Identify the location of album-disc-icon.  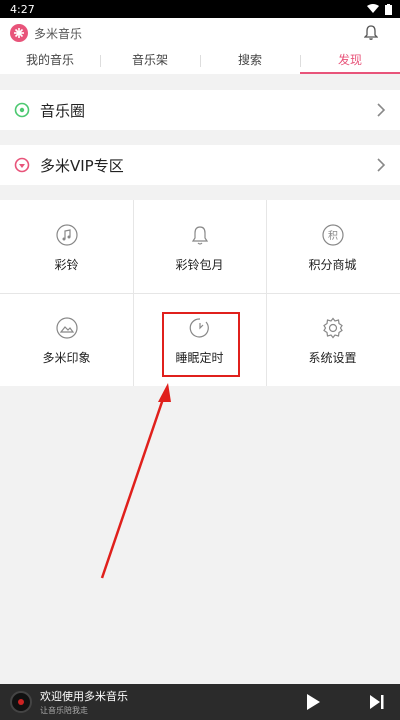
(21, 702).